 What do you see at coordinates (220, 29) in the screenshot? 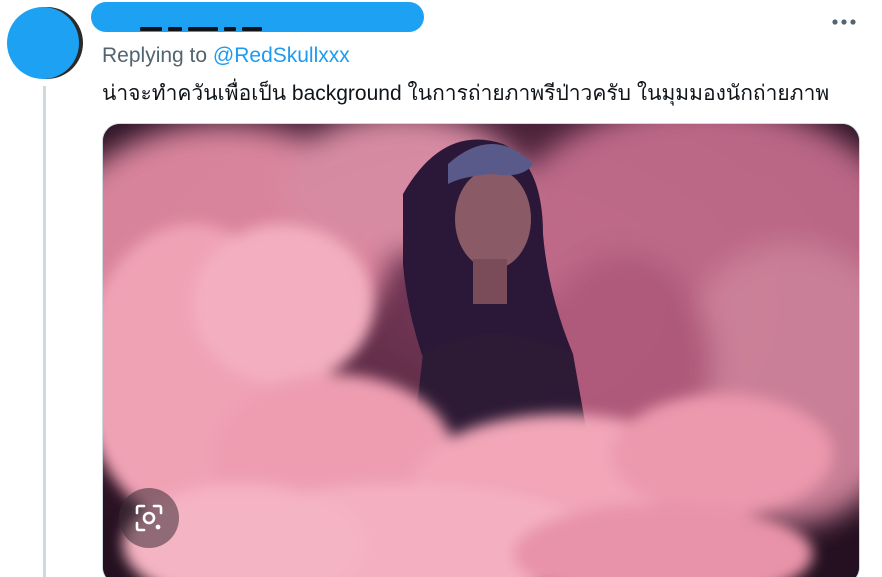
I see `author-name-remnant` at bounding box center [220, 29].